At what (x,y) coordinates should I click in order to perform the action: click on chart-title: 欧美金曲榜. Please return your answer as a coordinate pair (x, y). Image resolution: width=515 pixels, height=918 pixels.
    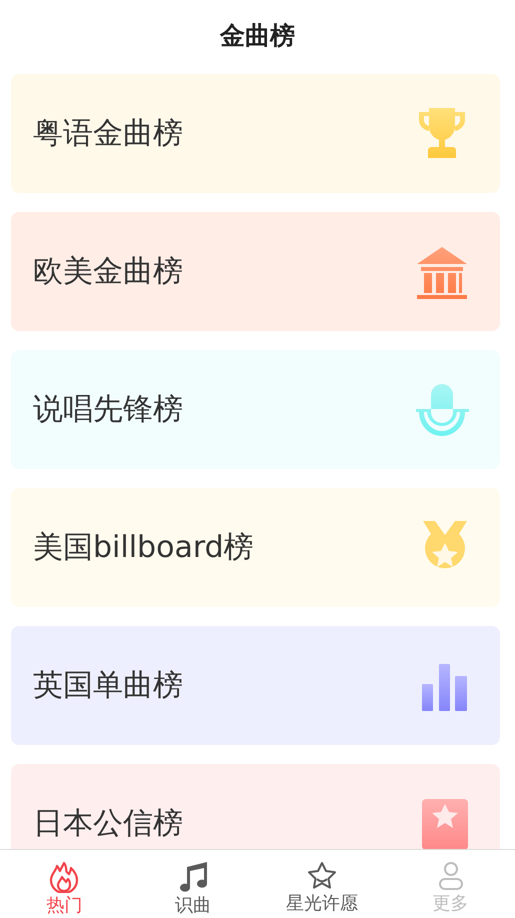
    Looking at the image, I should click on (108, 272).